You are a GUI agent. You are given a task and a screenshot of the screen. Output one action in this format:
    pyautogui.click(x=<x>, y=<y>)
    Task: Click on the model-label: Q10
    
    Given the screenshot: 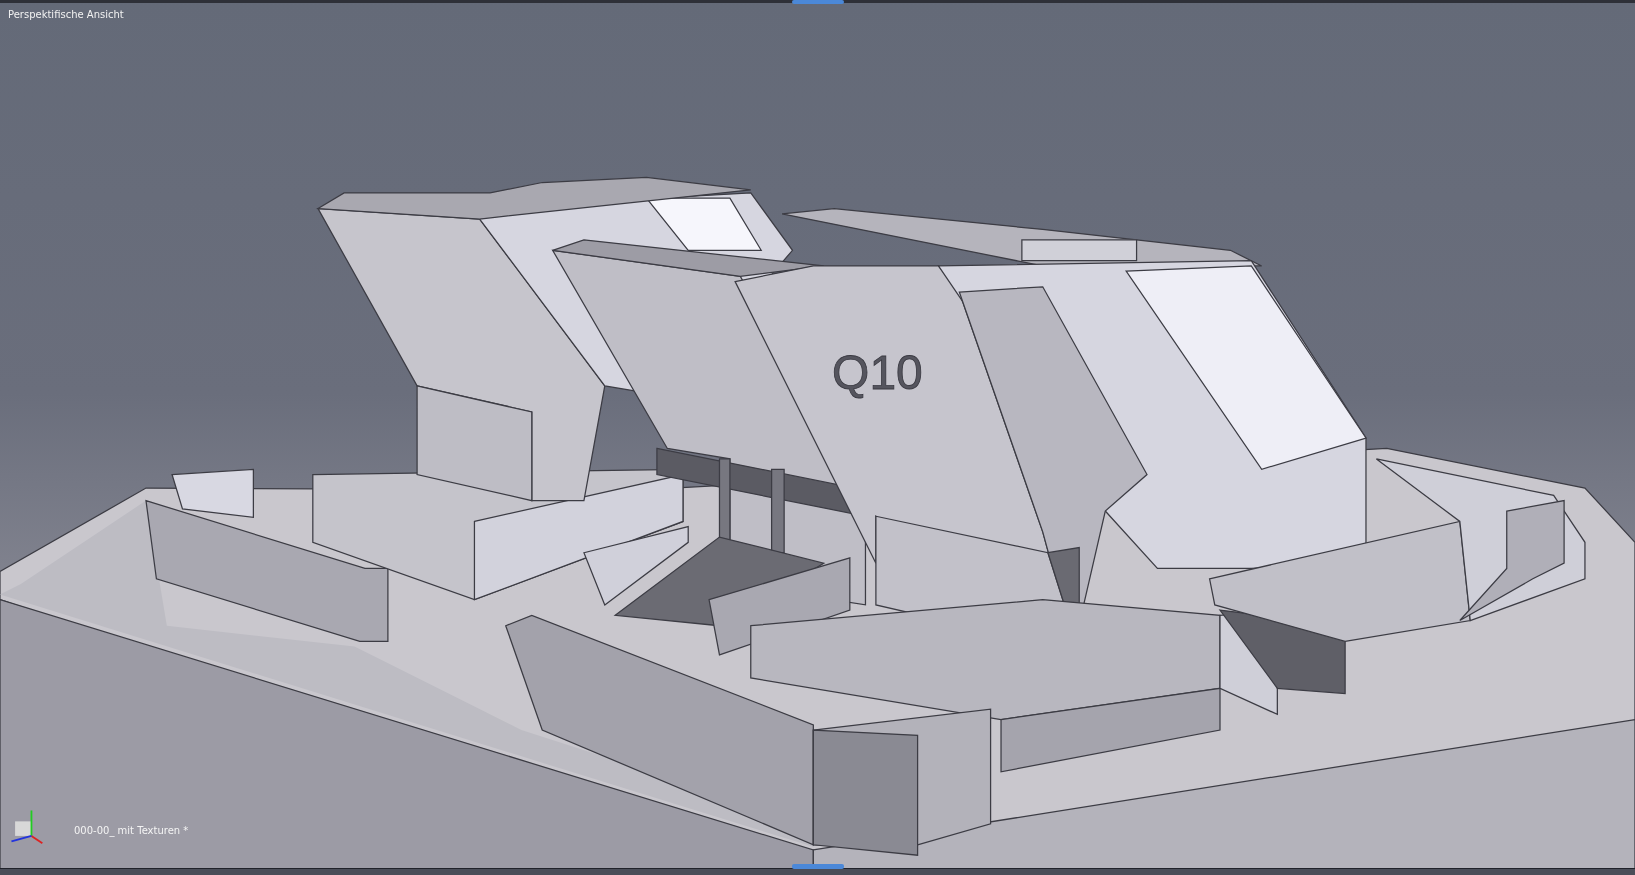 What is the action you would take?
    pyautogui.click(x=877, y=372)
    